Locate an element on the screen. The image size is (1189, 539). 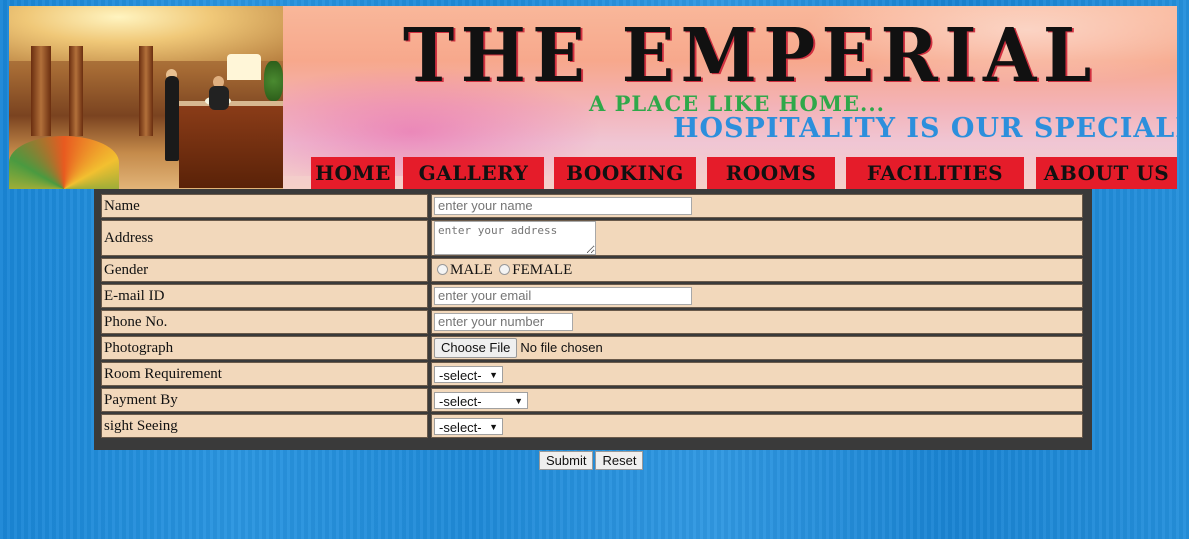
nav-facilities: FACILITIES is located at coordinates (935, 173).